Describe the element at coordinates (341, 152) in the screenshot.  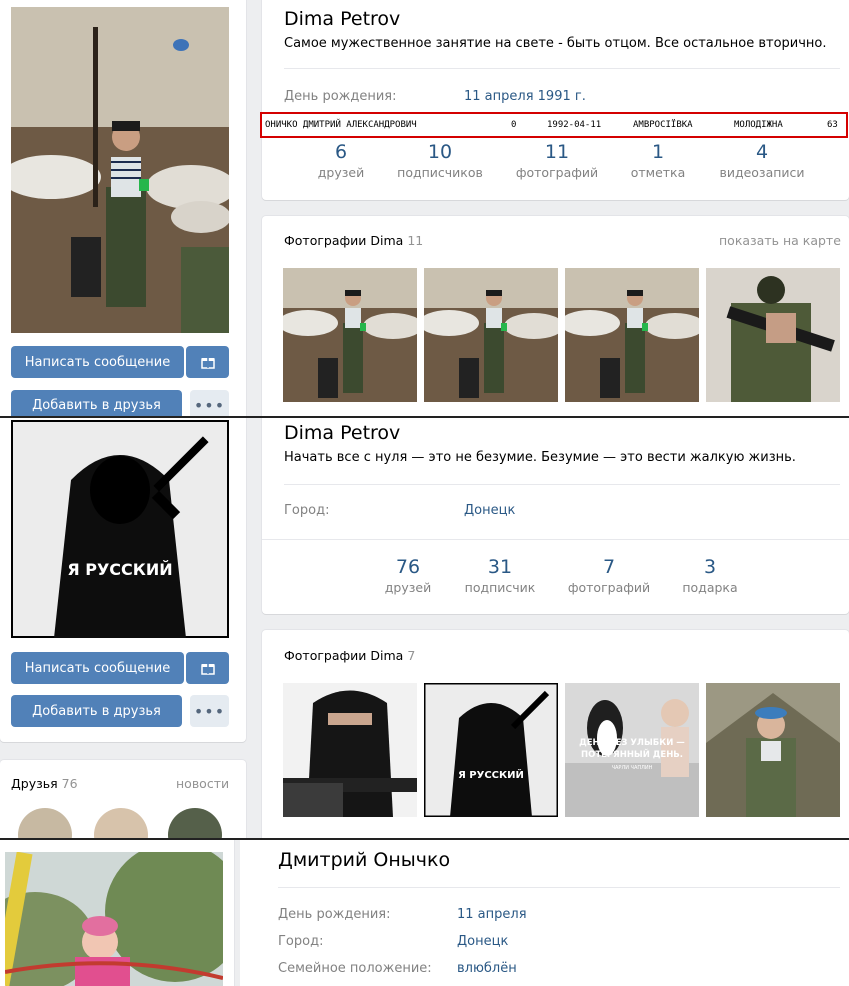
I see `counter-number: 6` at that location.